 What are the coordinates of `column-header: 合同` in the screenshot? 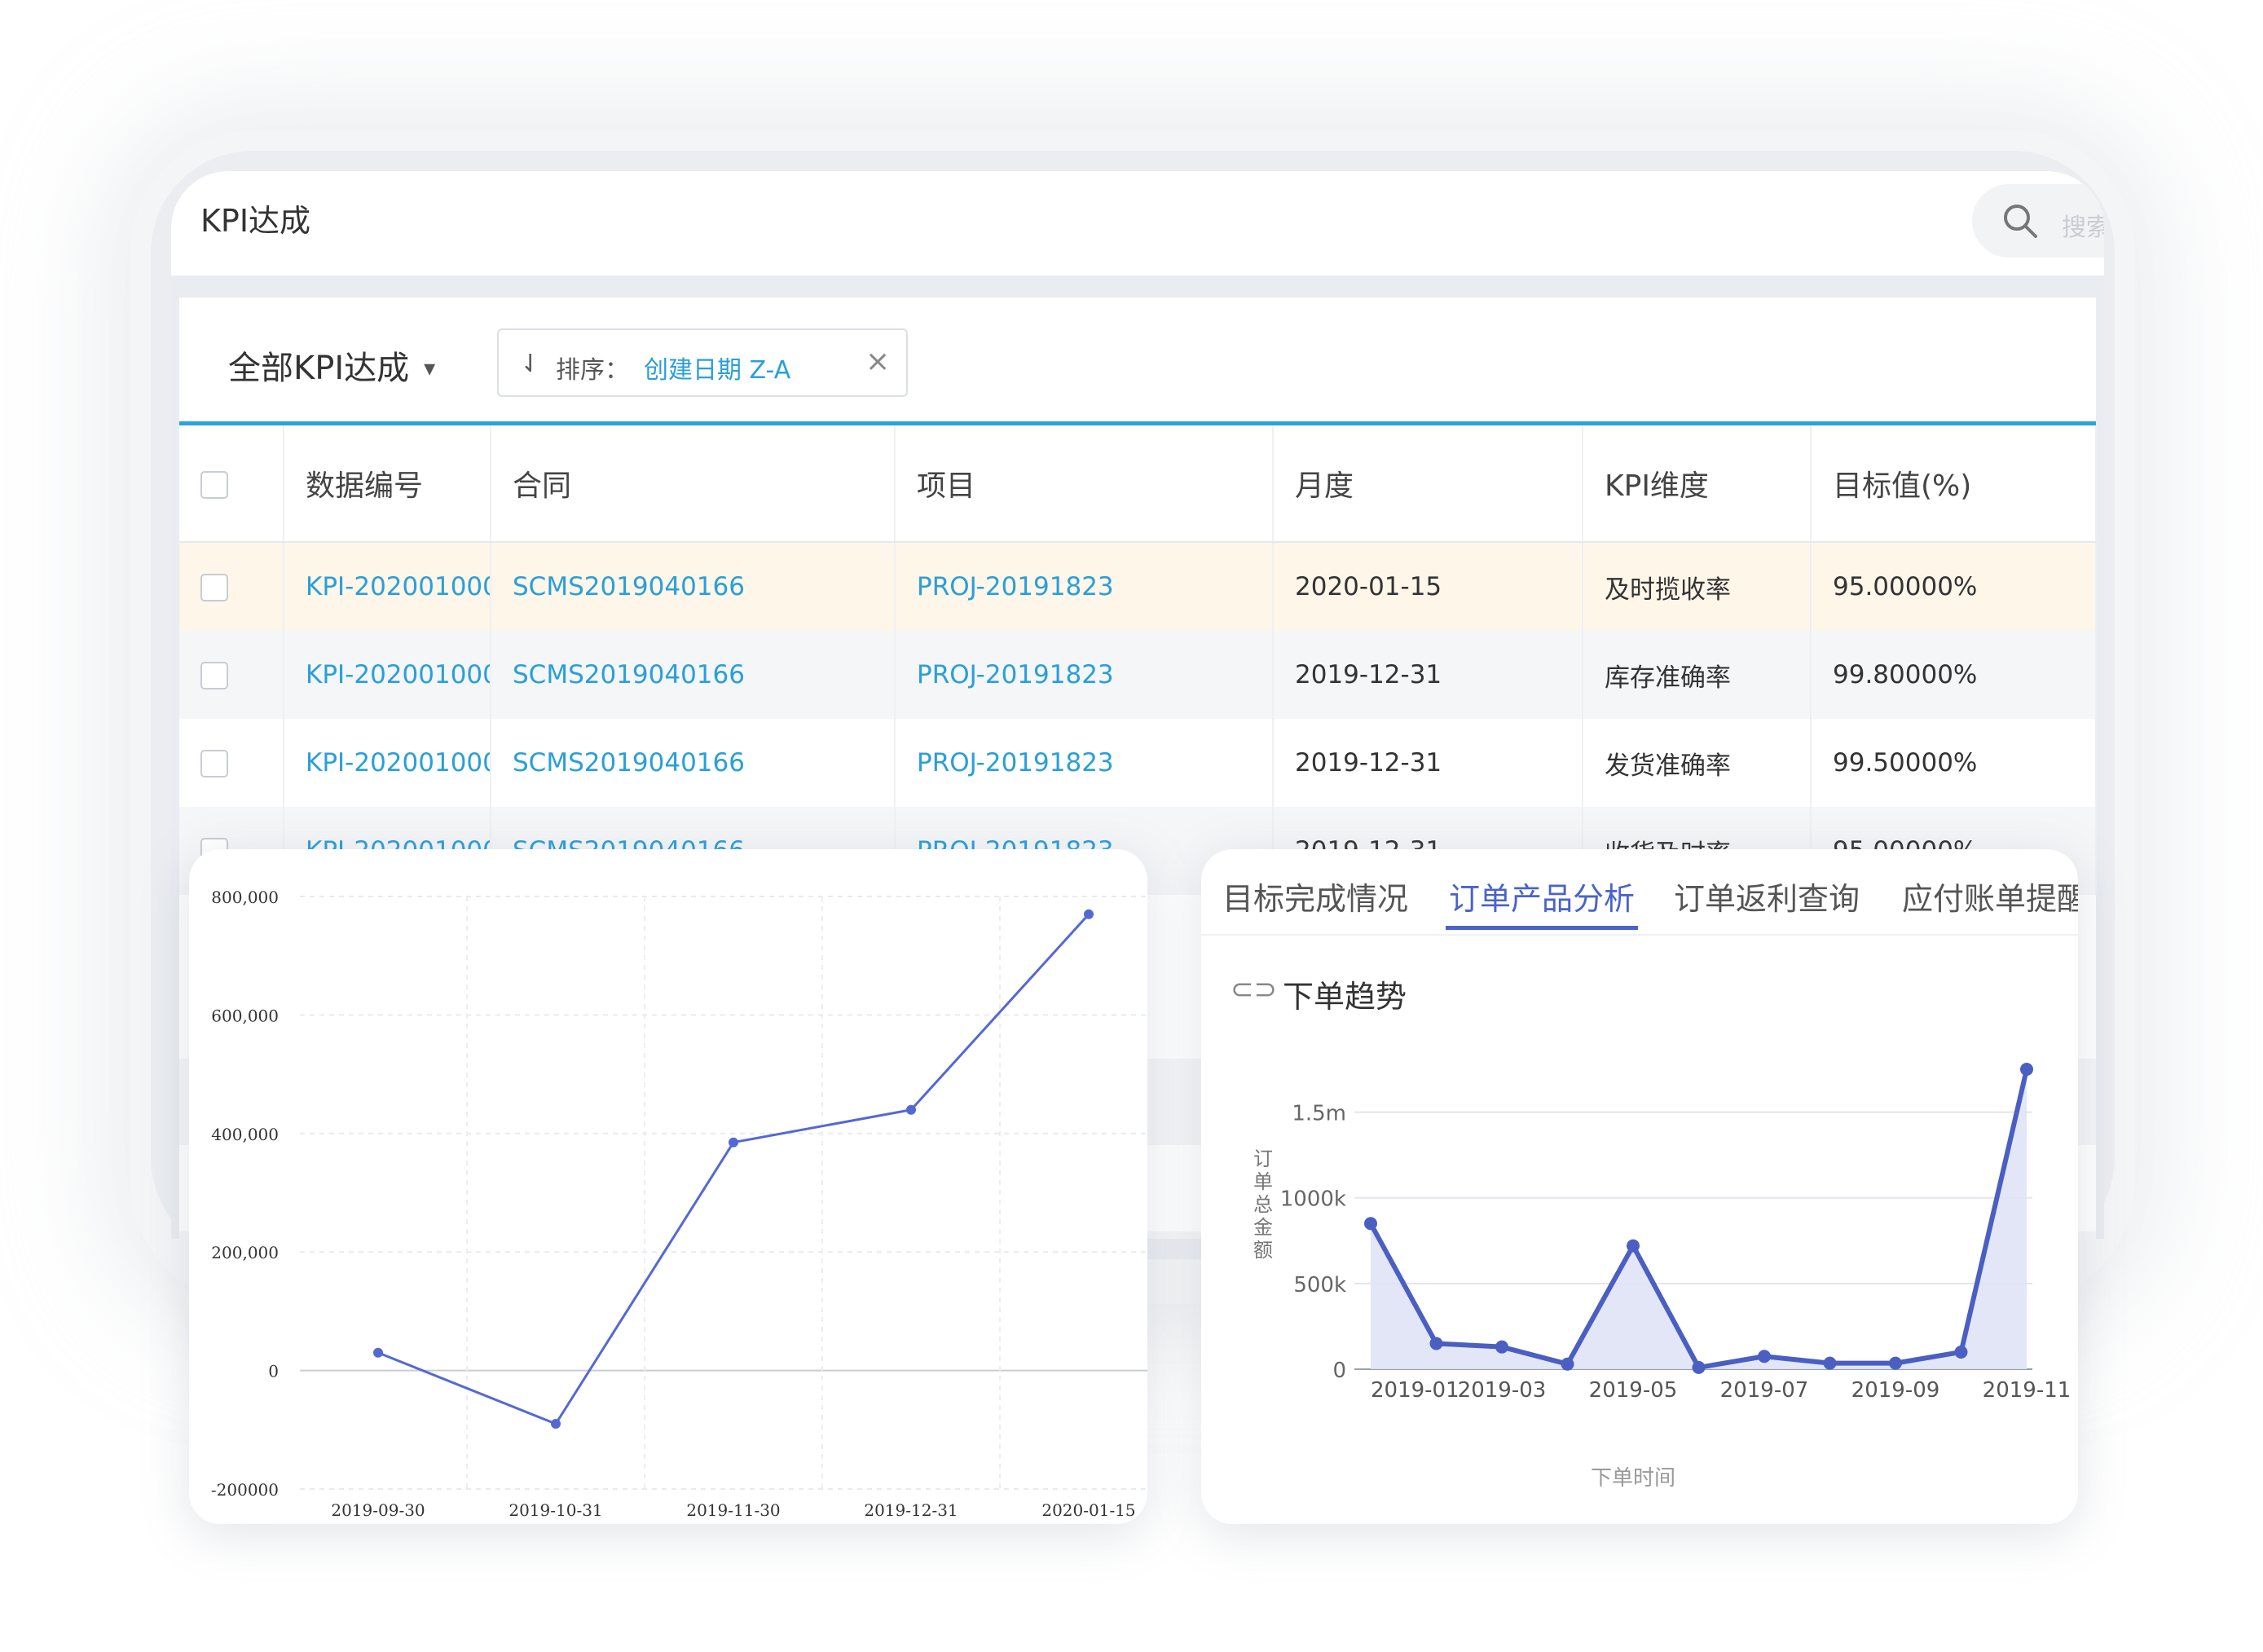 It's located at (693, 484).